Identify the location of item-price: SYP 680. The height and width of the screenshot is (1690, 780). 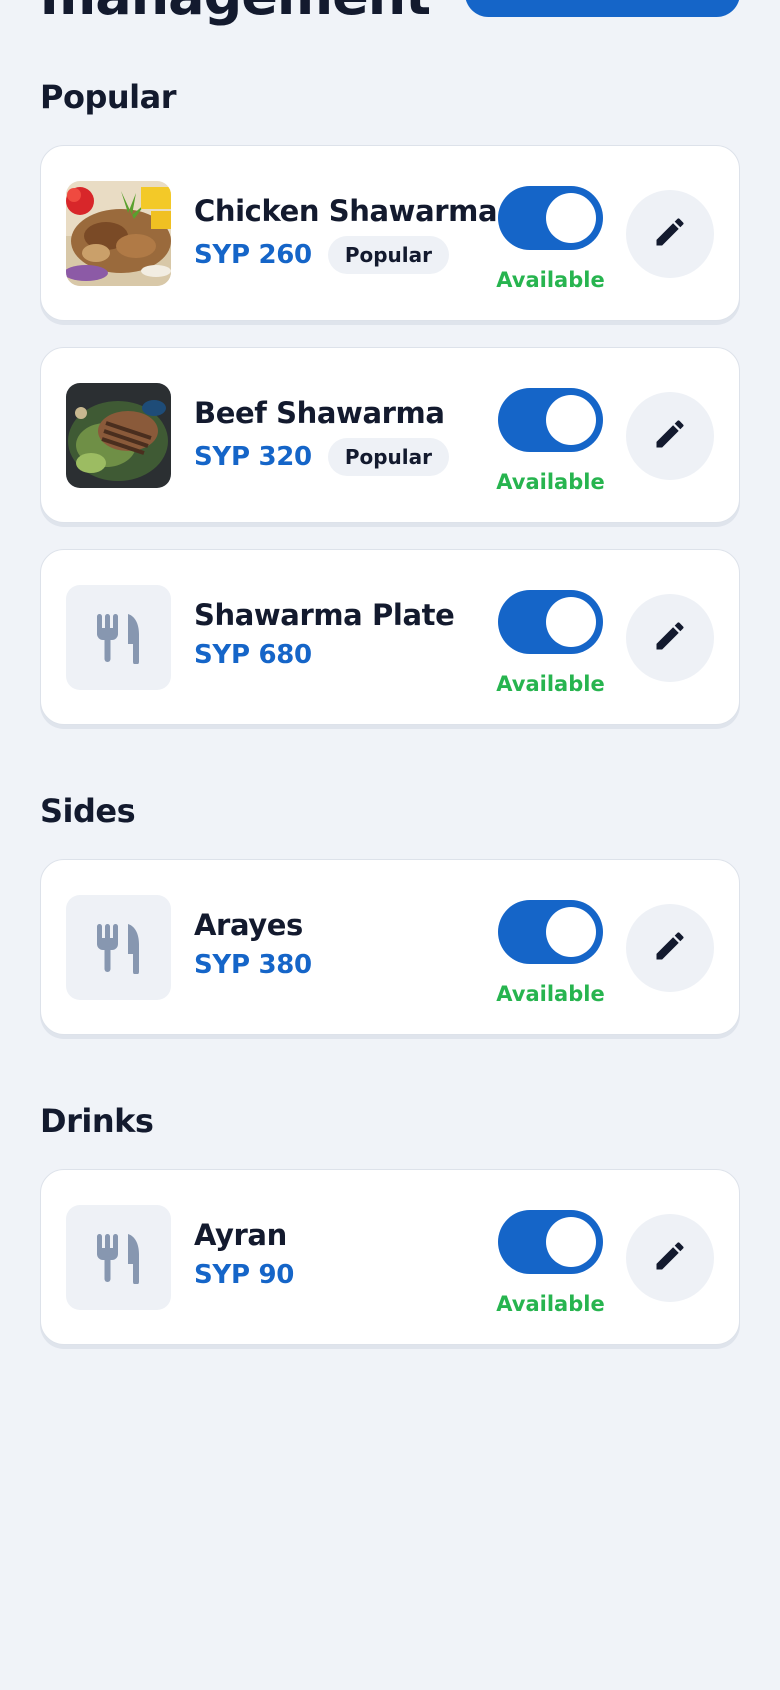
(253, 655).